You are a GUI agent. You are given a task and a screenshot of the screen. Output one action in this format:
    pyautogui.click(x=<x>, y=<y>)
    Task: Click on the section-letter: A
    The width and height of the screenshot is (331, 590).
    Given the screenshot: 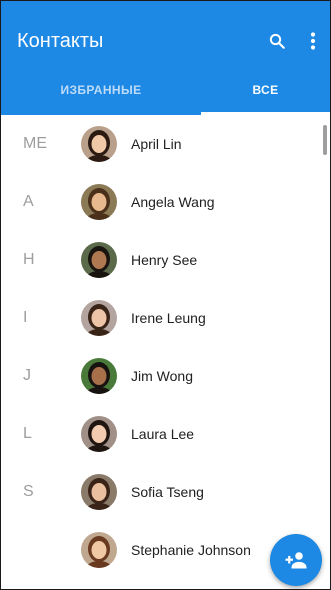 What is the action you would take?
    pyautogui.click(x=28, y=201)
    